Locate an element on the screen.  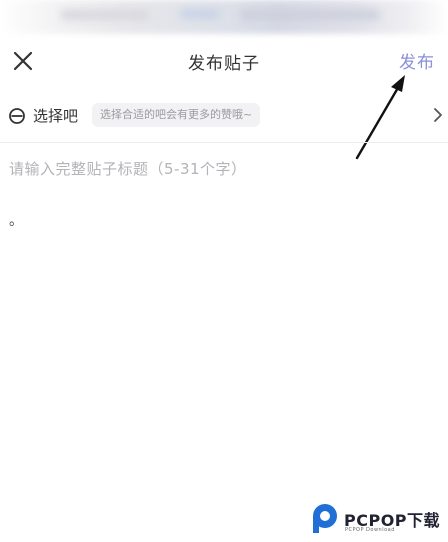
header: 发布贴子 发布 is located at coordinates (224, 61).